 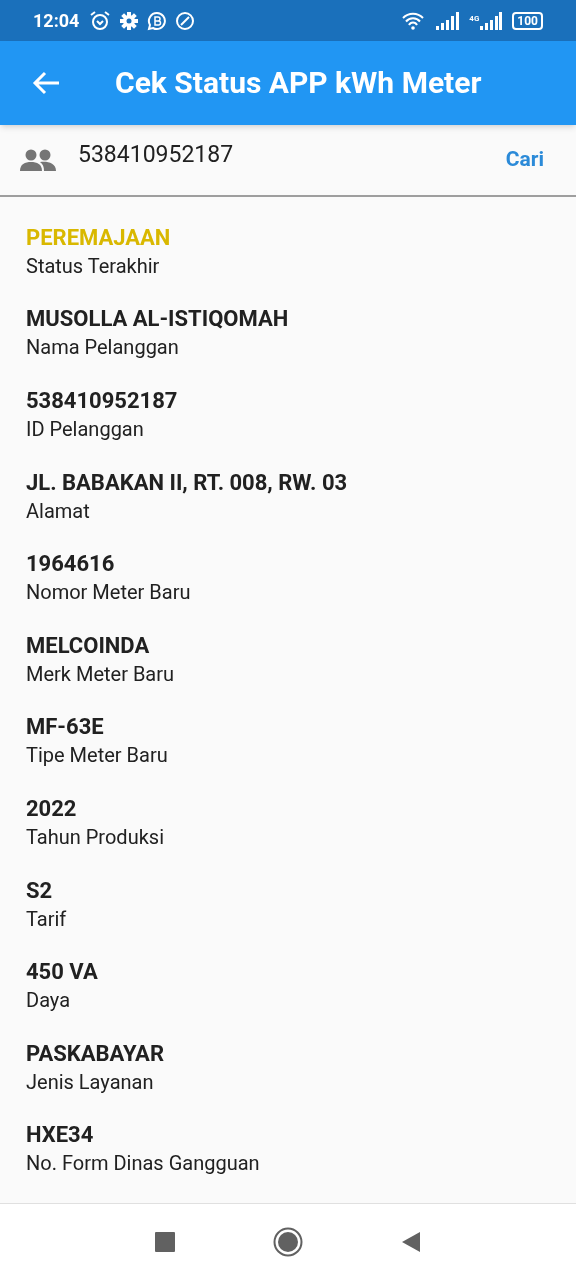 I want to click on field-value: MF-63E, so click(x=65, y=727).